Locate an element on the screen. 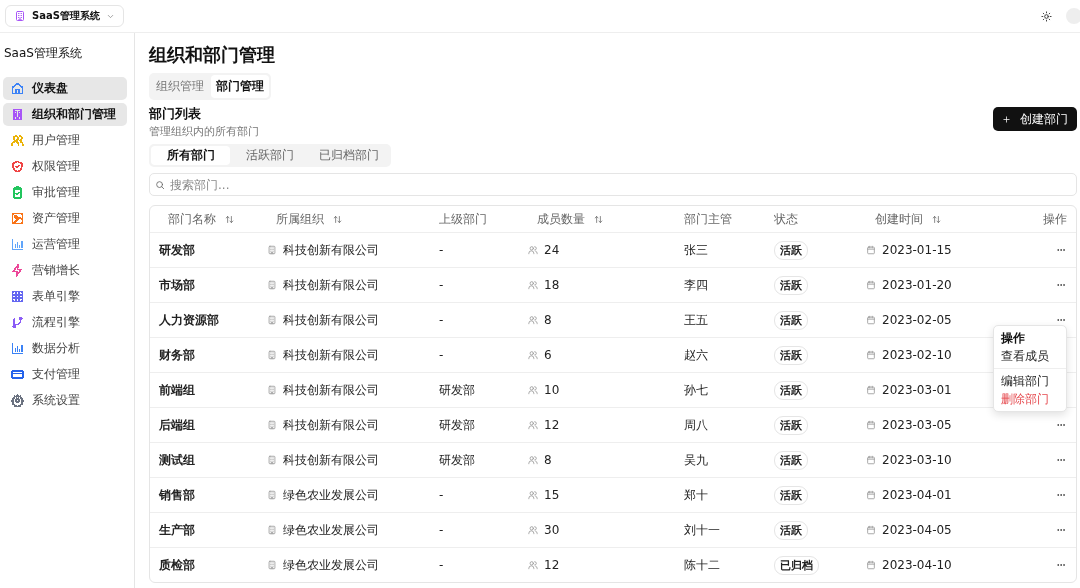  created-date: 2023-03-01 is located at coordinates (917, 390).